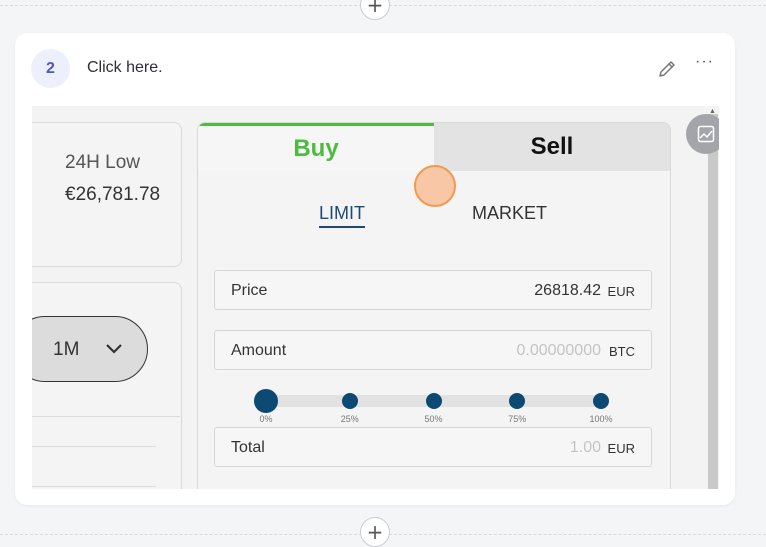 The height and width of the screenshot is (547, 766). Describe the element at coordinates (704, 62) in the screenshot. I see `more-icon: ···` at that location.